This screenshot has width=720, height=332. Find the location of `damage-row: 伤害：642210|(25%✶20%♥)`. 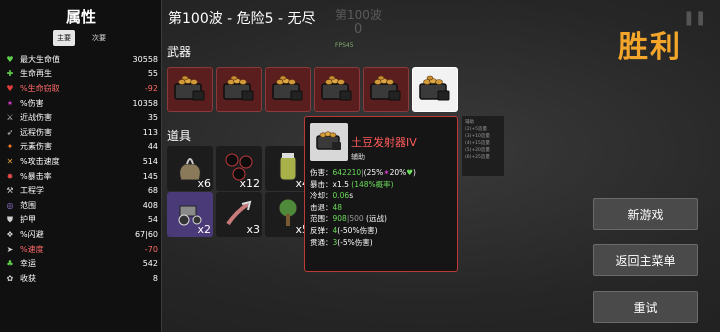

damage-row: 伤害：642210|(25%✶20%♥) is located at coordinates (363, 172).